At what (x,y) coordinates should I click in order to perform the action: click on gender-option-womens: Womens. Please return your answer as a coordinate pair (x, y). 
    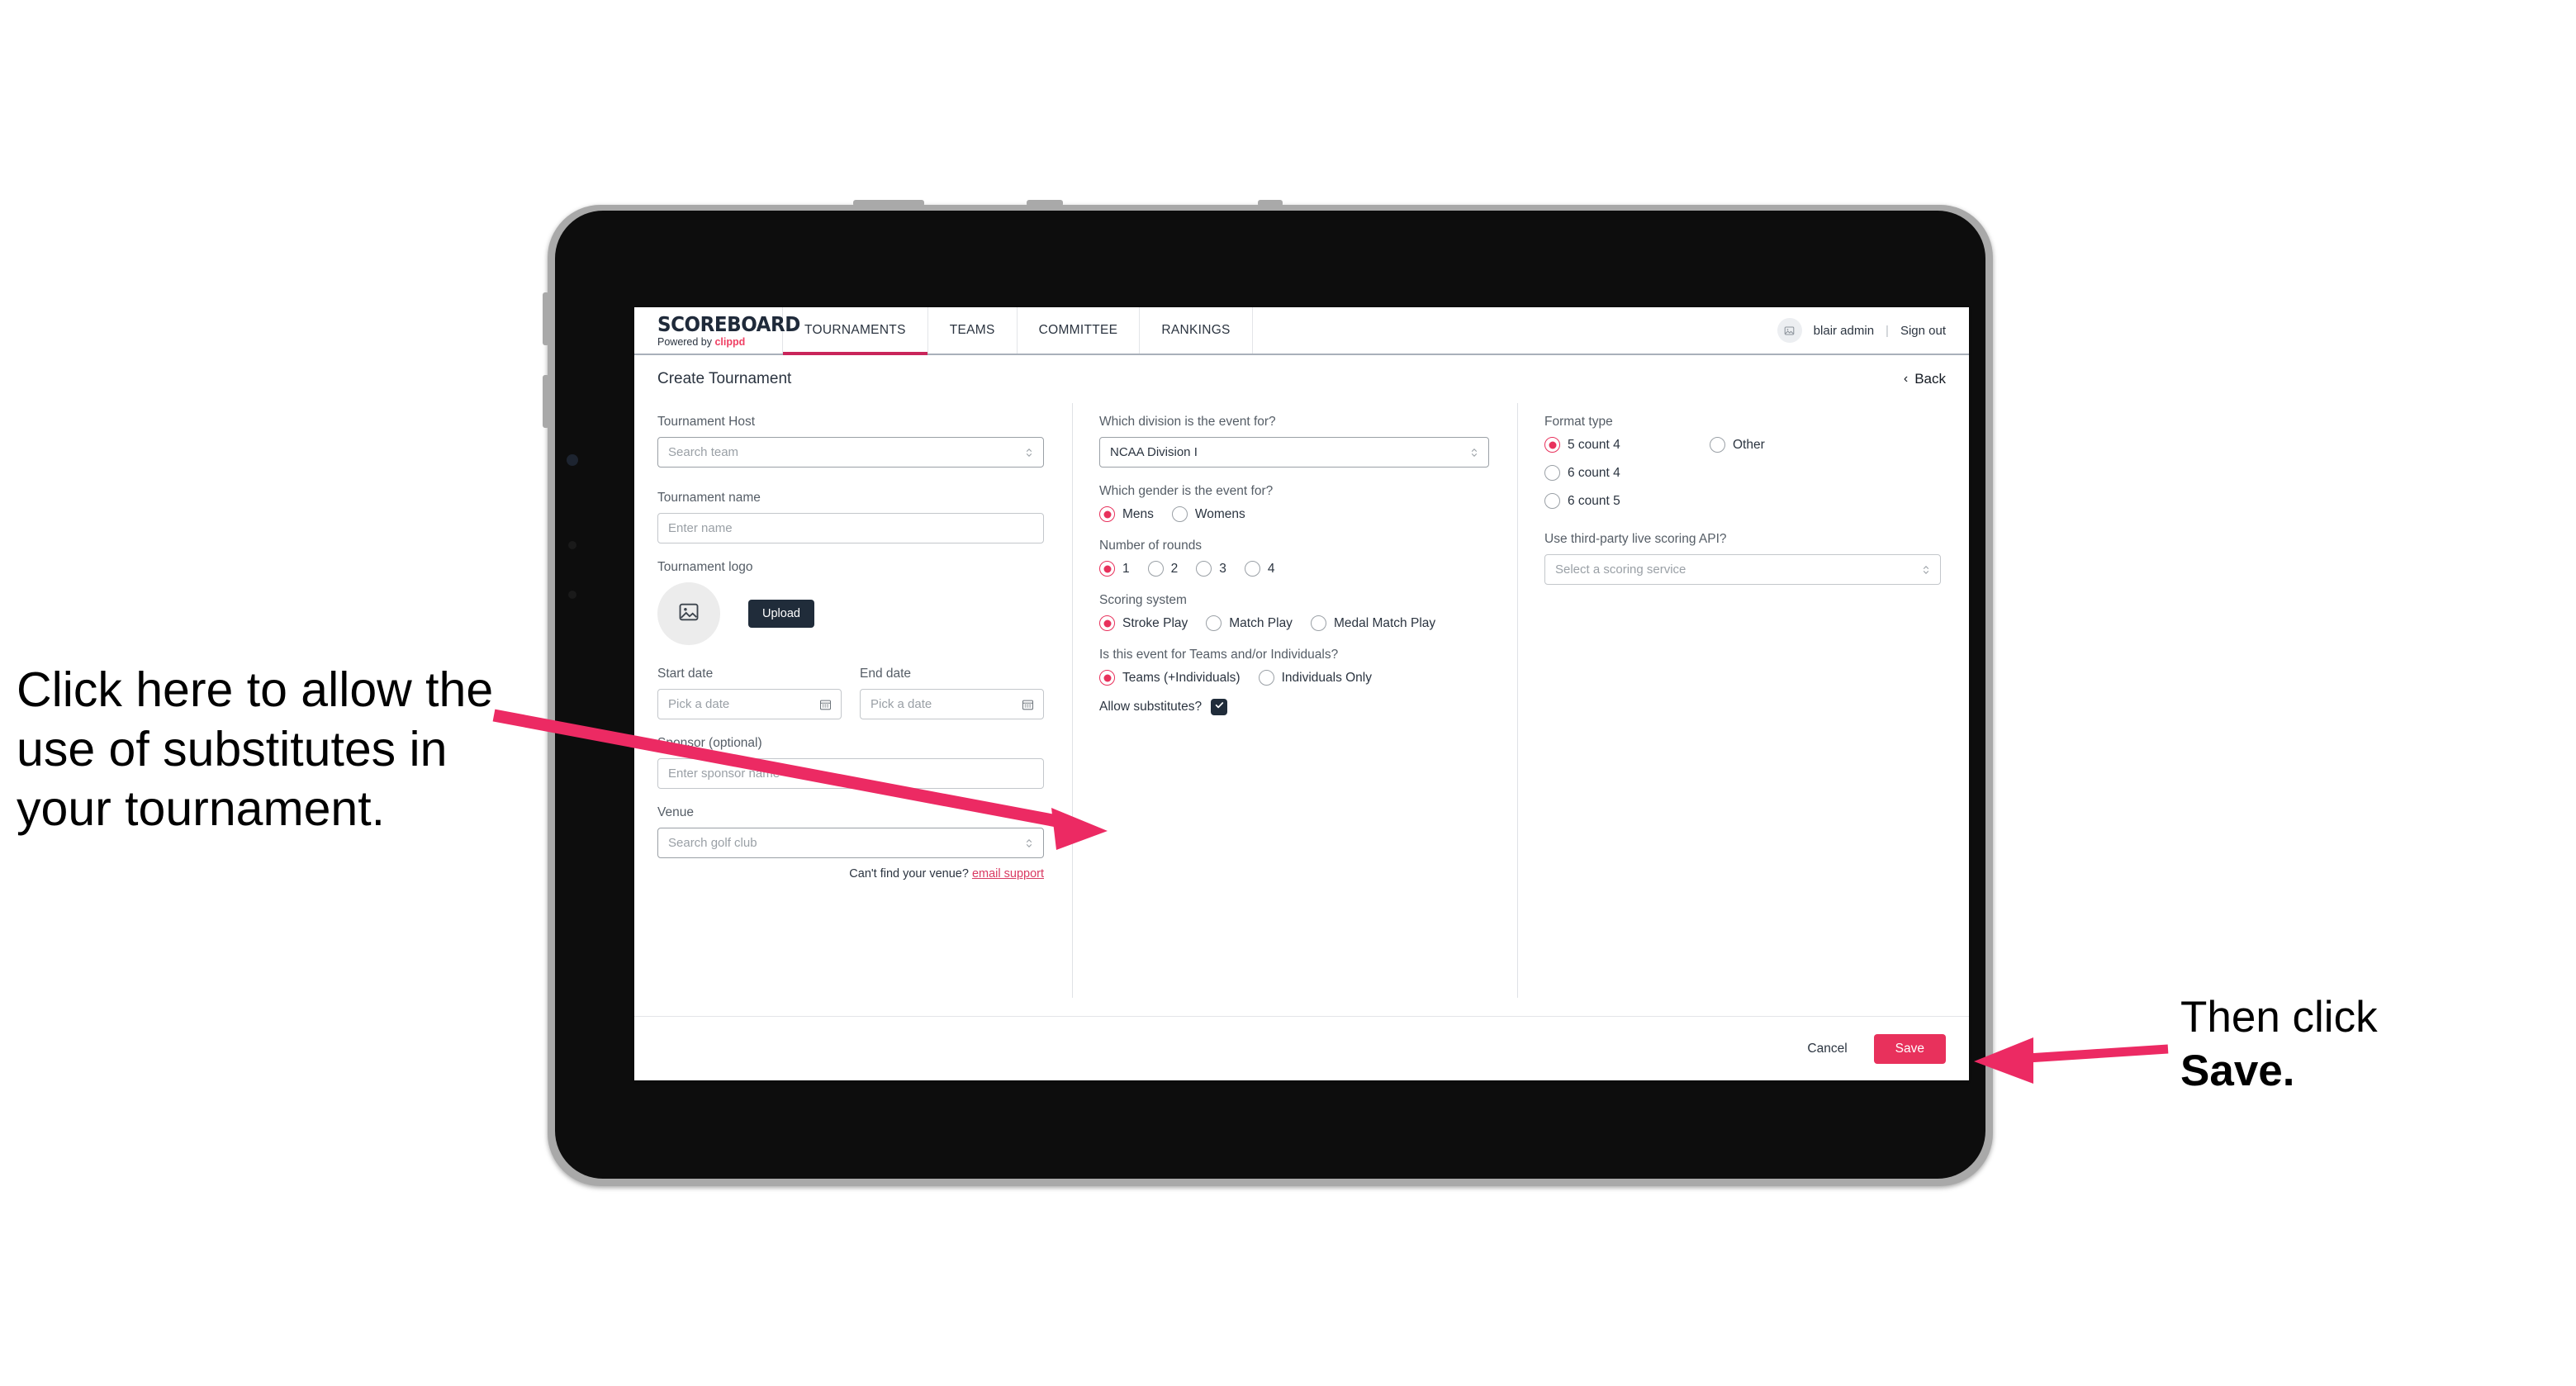
    Looking at the image, I should click on (1208, 514).